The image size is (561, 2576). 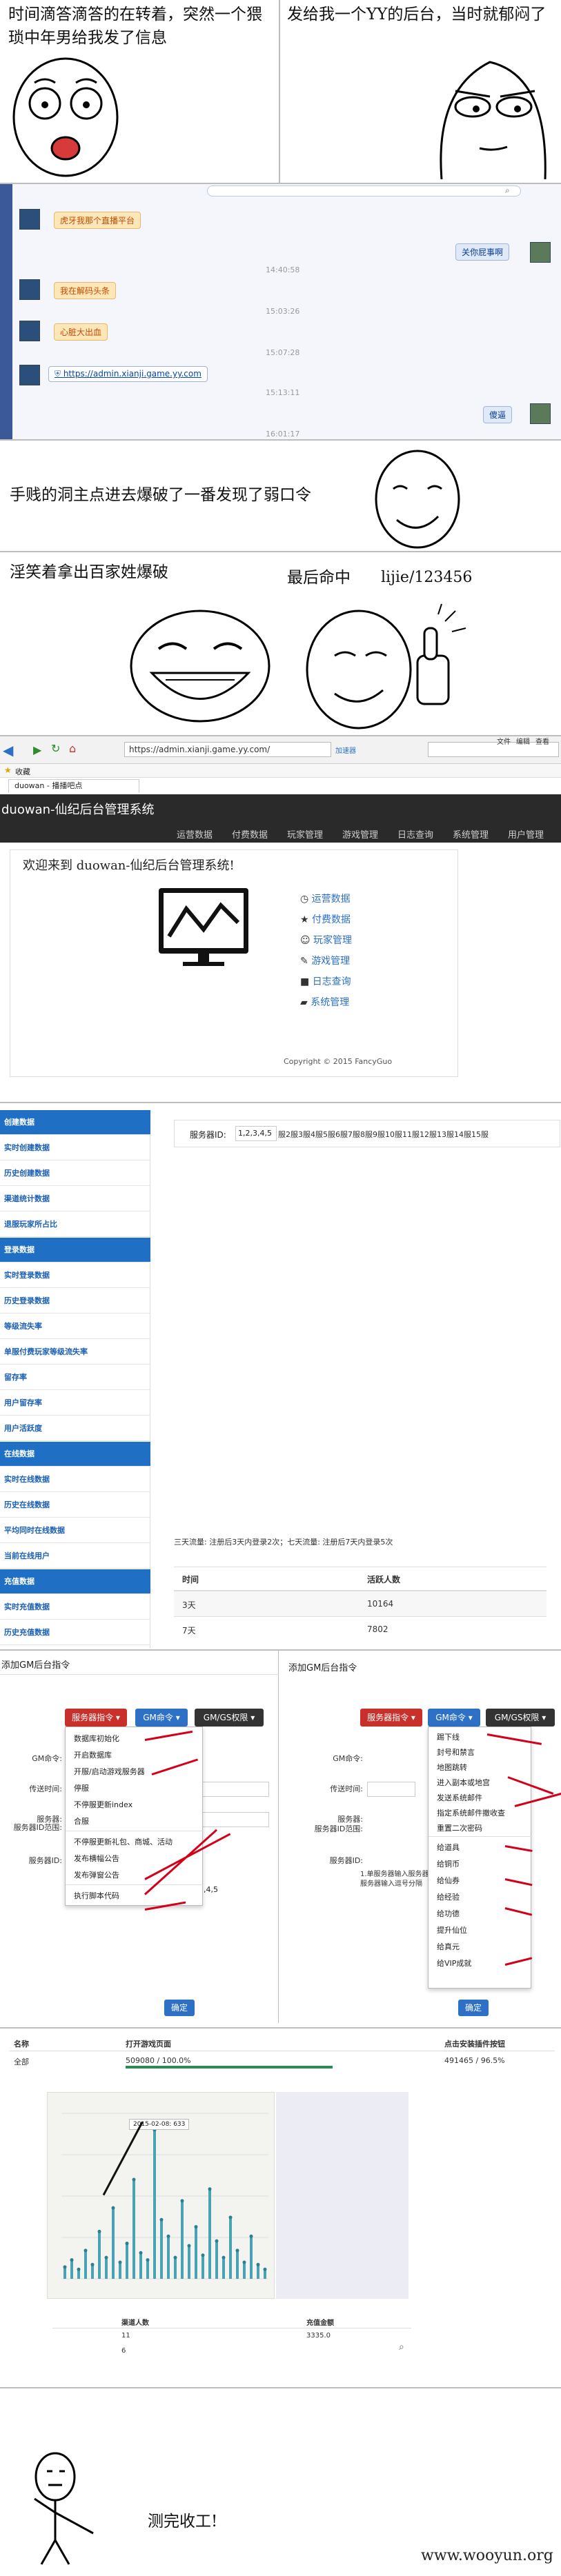 What do you see at coordinates (75, 1199) in the screenshot?
I see `sidebar-item: 渠道统计数据` at bounding box center [75, 1199].